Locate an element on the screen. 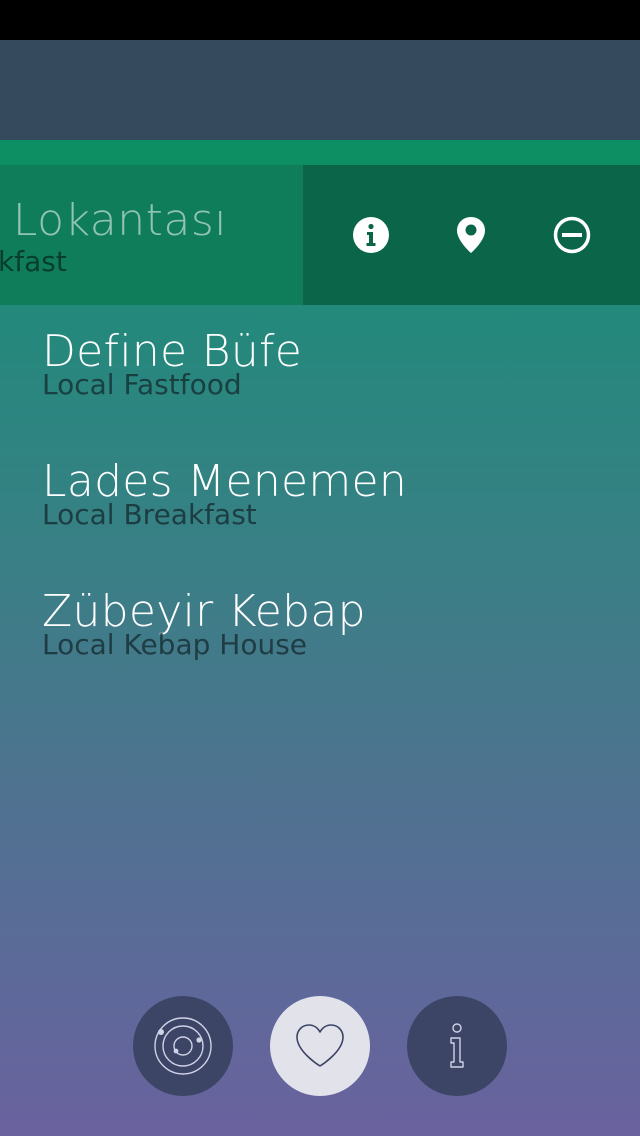  location-button is located at coordinates (471, 235).